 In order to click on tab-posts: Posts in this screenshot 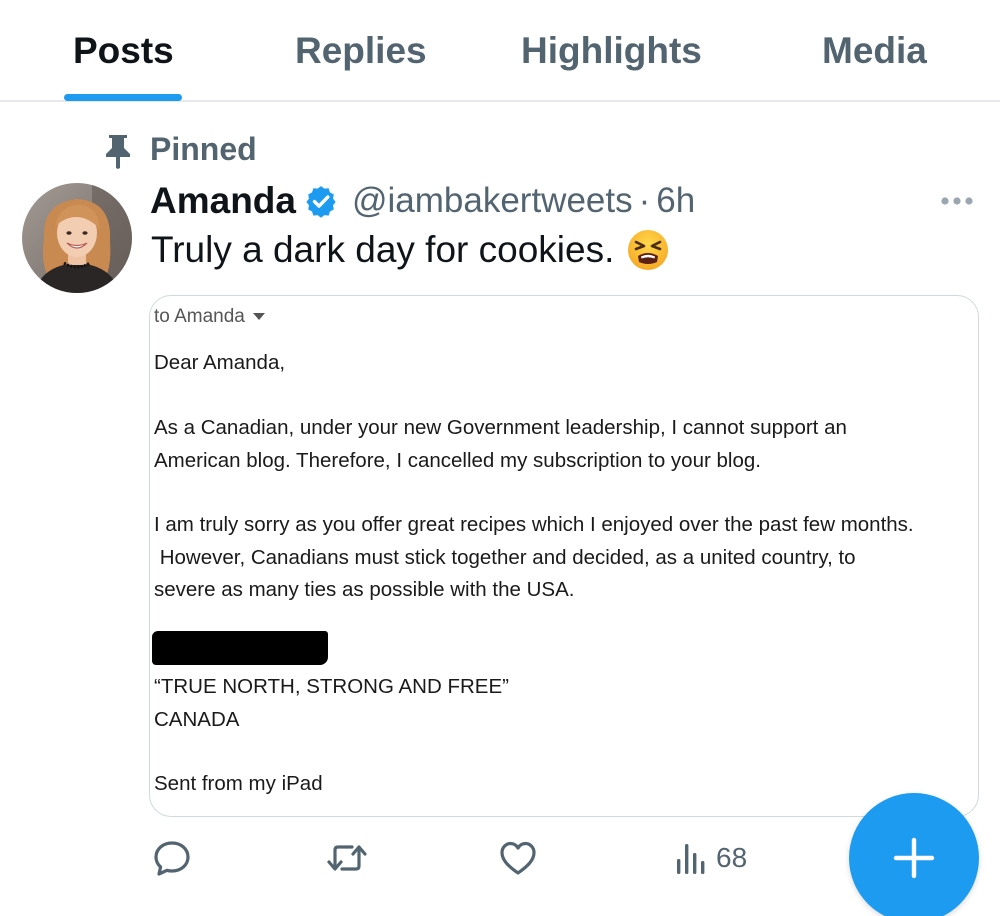, I will do `click(123, 51)`.